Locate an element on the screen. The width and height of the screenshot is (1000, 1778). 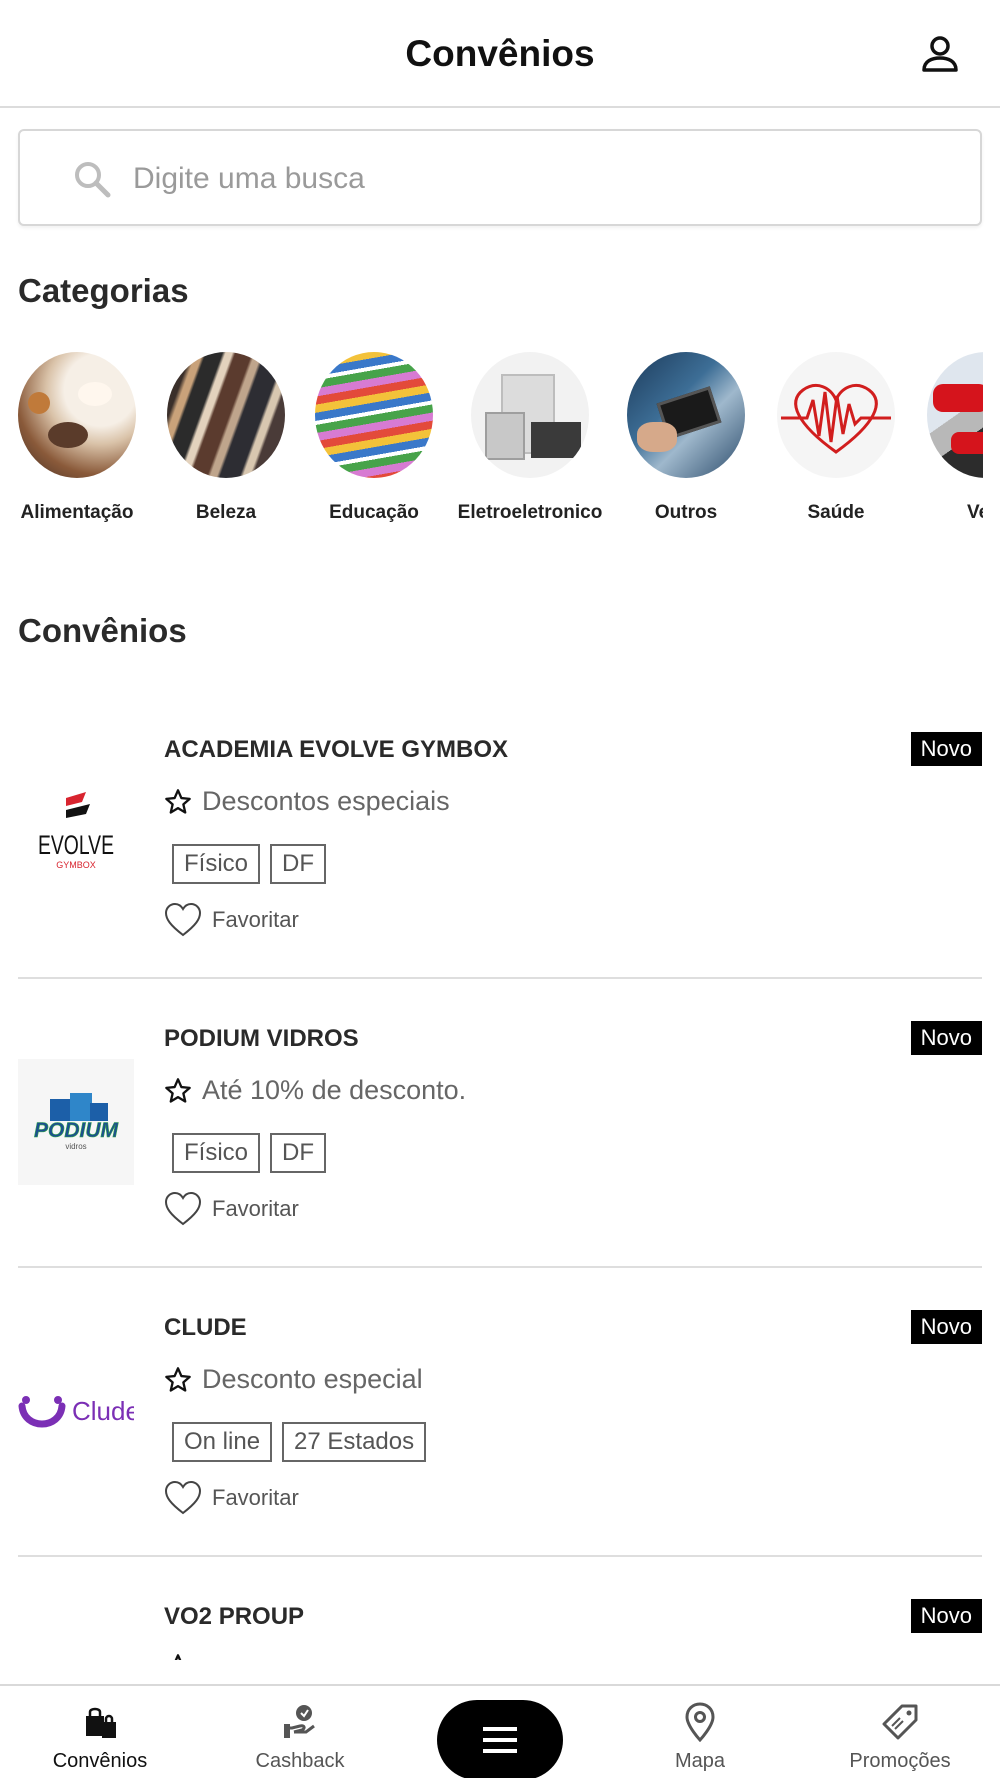
convenios-title: Convênios is located at coordinates (102, 630).